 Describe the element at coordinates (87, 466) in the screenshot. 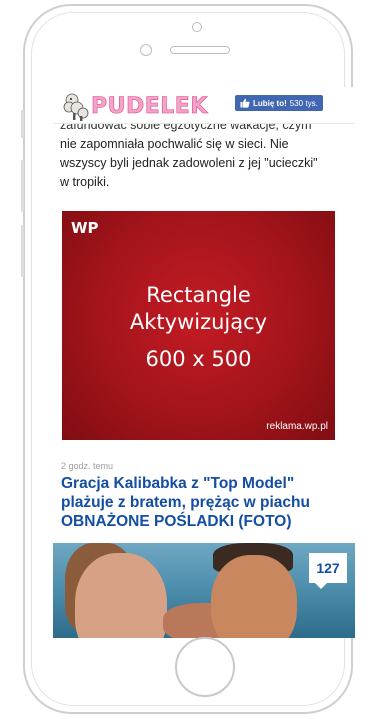

I see `news-timestamp: 2 godz. temu` at that location.